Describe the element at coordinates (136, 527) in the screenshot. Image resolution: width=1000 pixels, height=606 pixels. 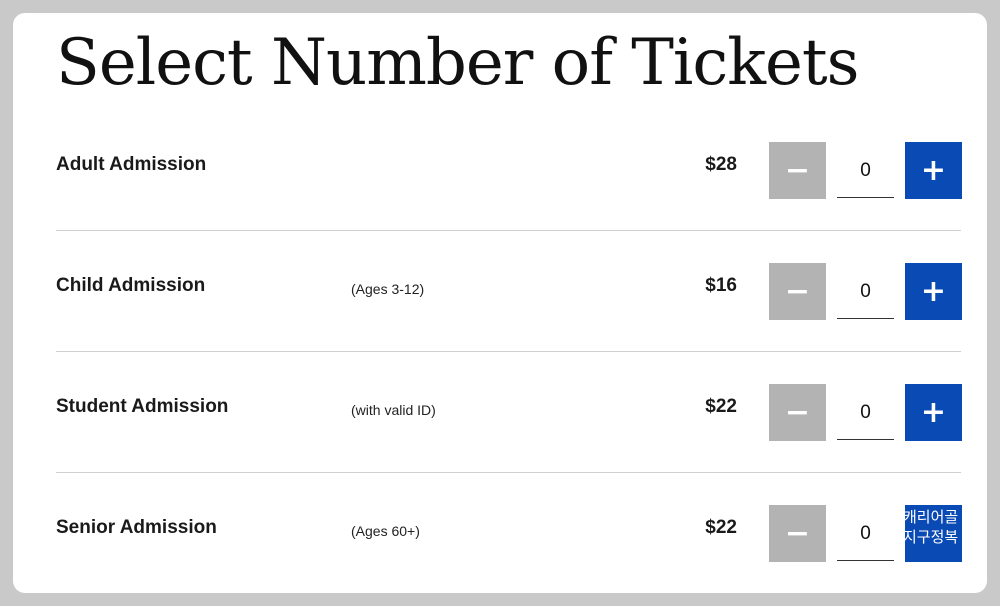
I see `ticket-name: Senior Admission` at that location.